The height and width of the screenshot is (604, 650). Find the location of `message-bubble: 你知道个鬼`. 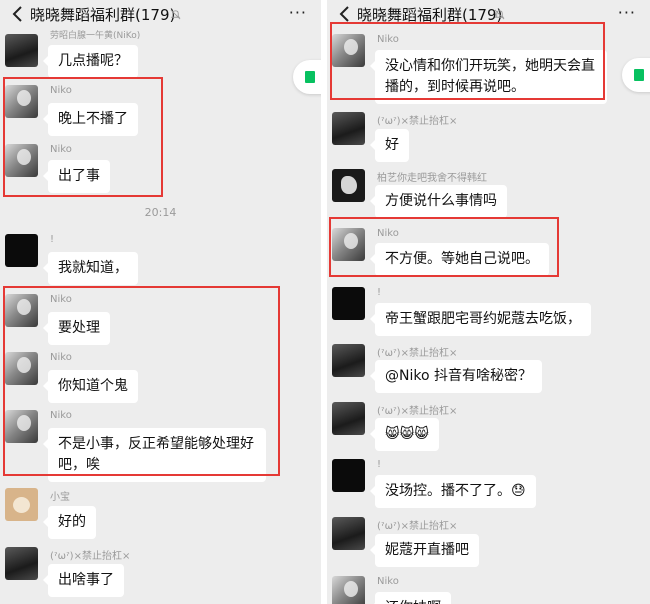

message-bubble: 你知道个鬼 is located at coordinates (90, 386).